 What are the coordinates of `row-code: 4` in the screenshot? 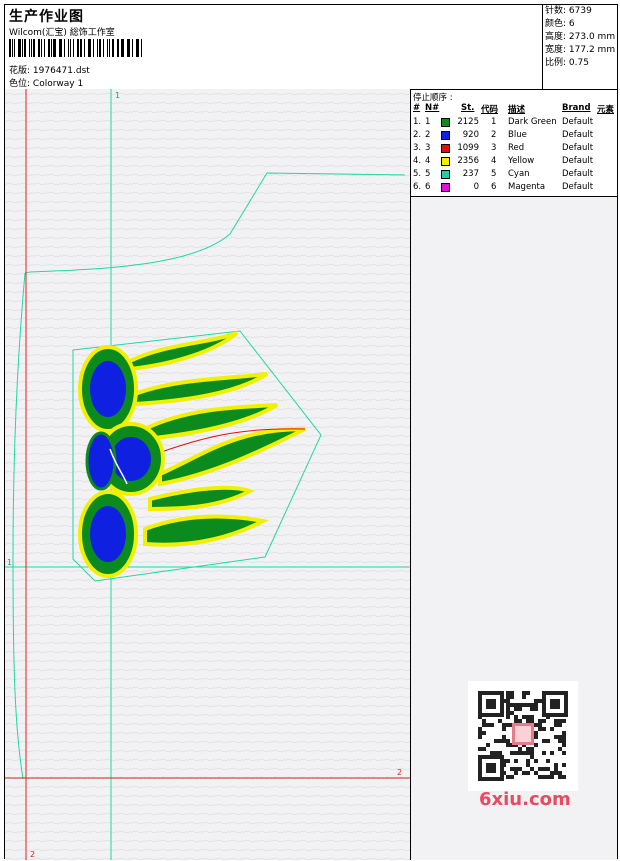 It's located at (494, 161).